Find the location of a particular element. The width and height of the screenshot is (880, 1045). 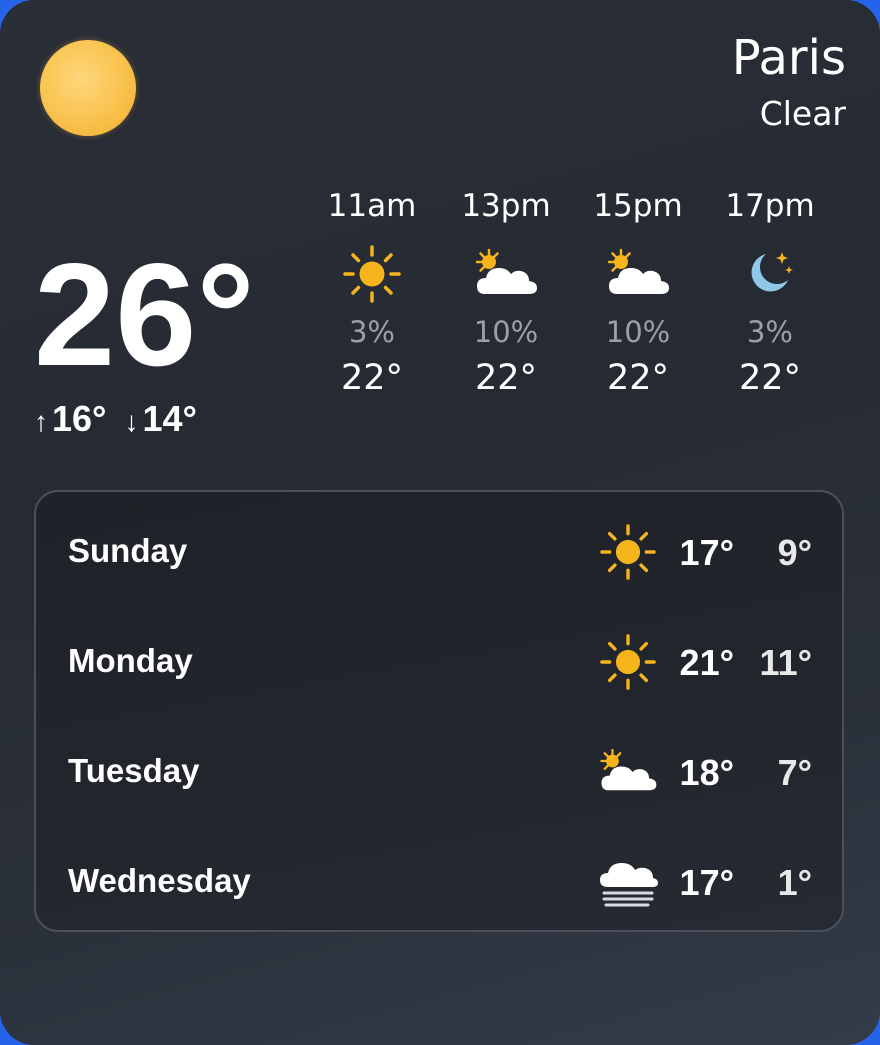

today-high: 16° is located at coordinates (79, 418).